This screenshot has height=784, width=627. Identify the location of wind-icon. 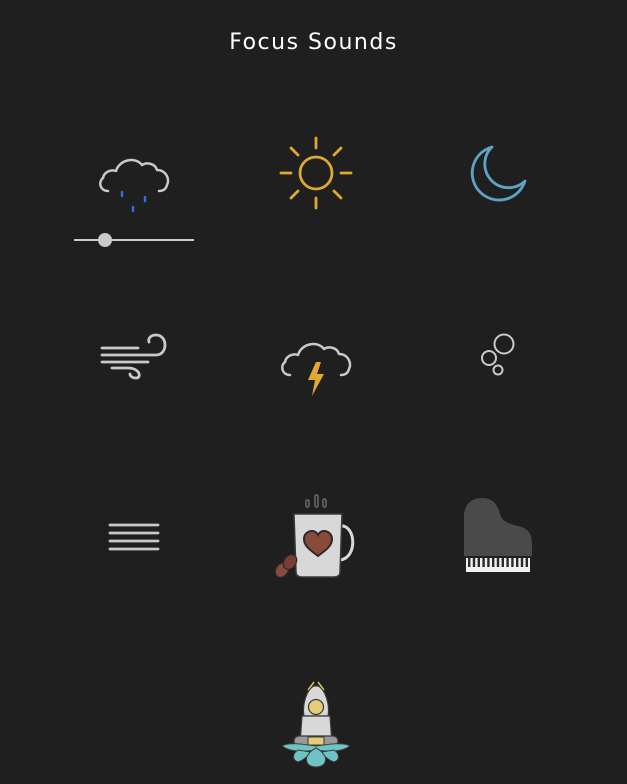
(133, 356).